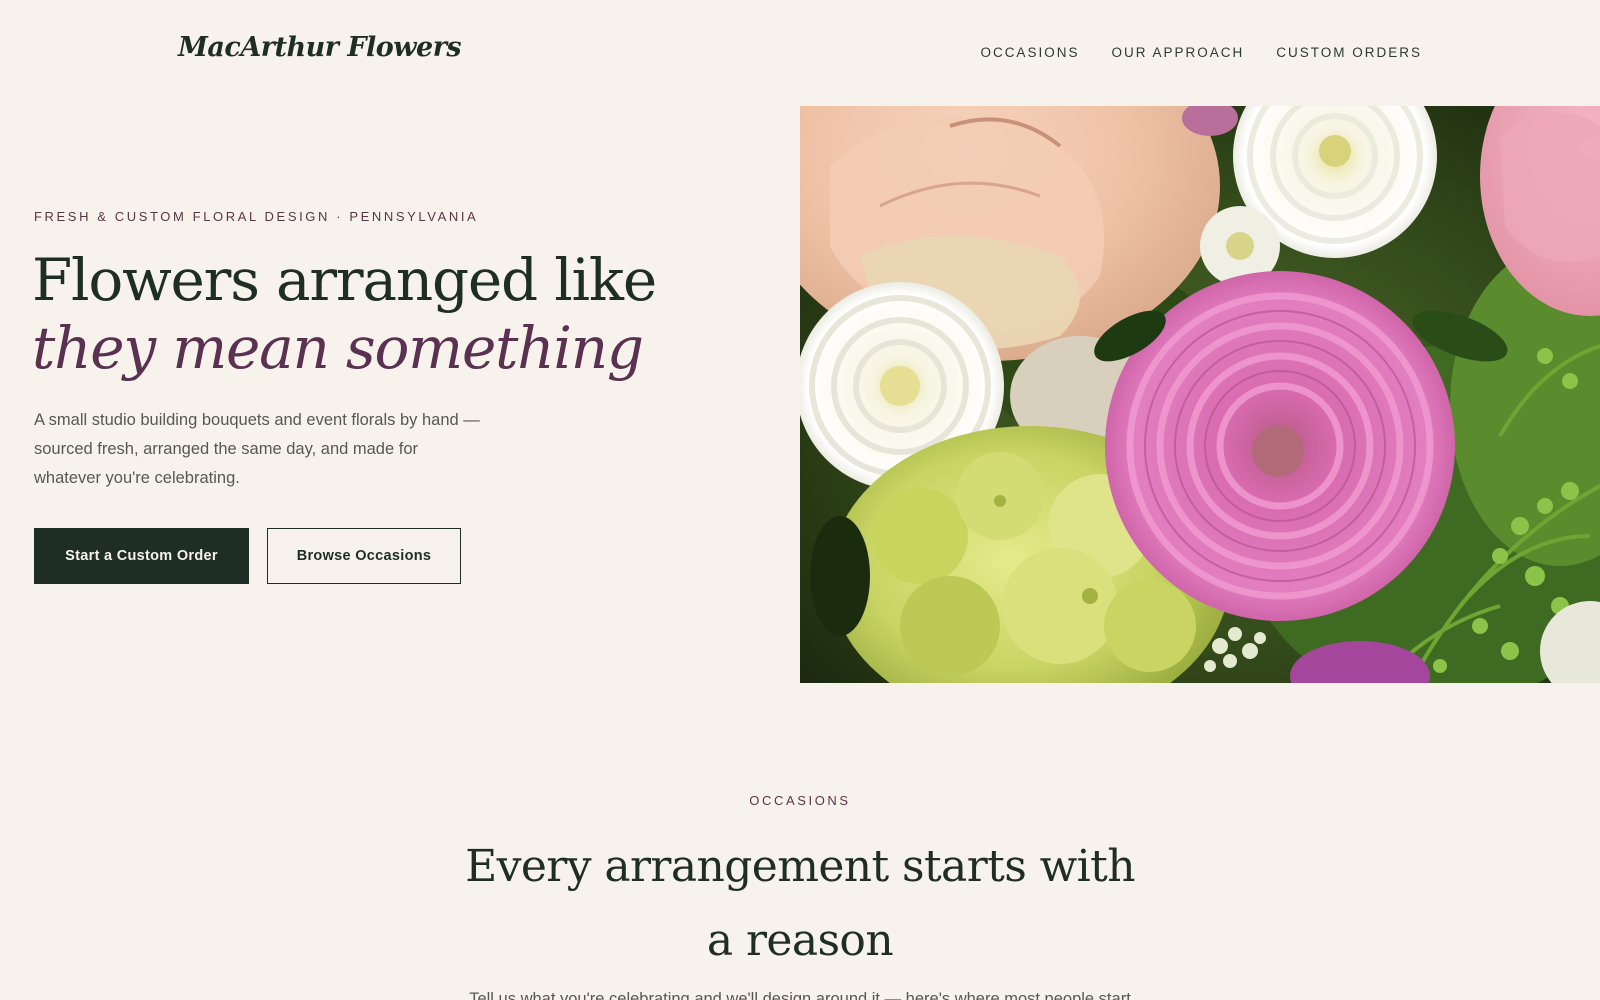  I want to click on main-nav: OCCASIONS OUR APPROACH CUSTOM ORDERS, so click(1201, 52).